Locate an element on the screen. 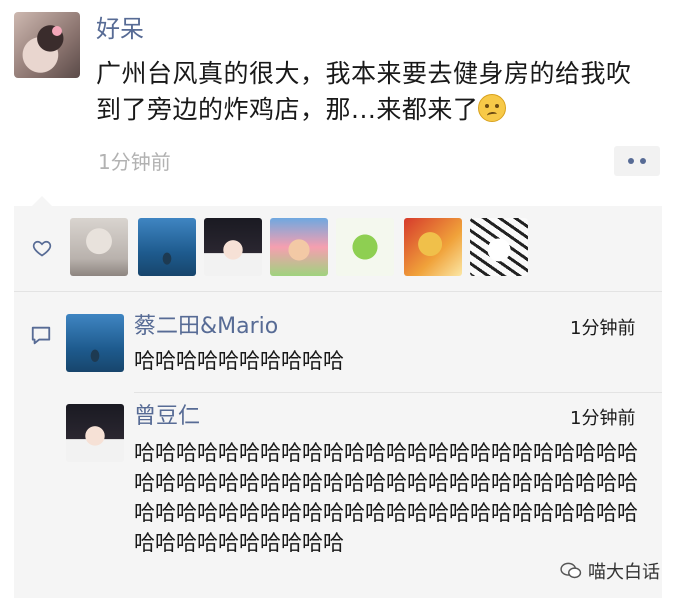  poster-avatar is located at coordinates (47, 45).